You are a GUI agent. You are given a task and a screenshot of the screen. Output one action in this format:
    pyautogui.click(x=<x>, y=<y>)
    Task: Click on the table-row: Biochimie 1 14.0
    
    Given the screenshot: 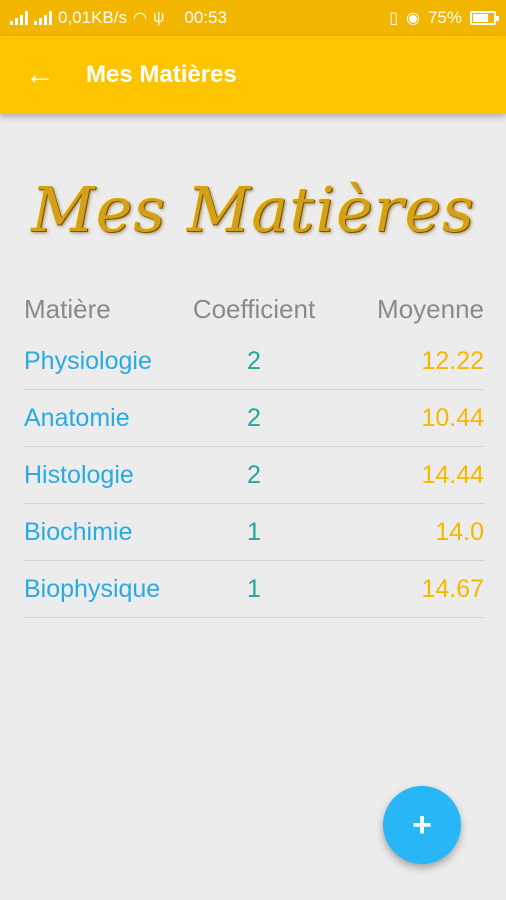 What is the action you would take?
    pyautogui.click(x=254, y=532)
    